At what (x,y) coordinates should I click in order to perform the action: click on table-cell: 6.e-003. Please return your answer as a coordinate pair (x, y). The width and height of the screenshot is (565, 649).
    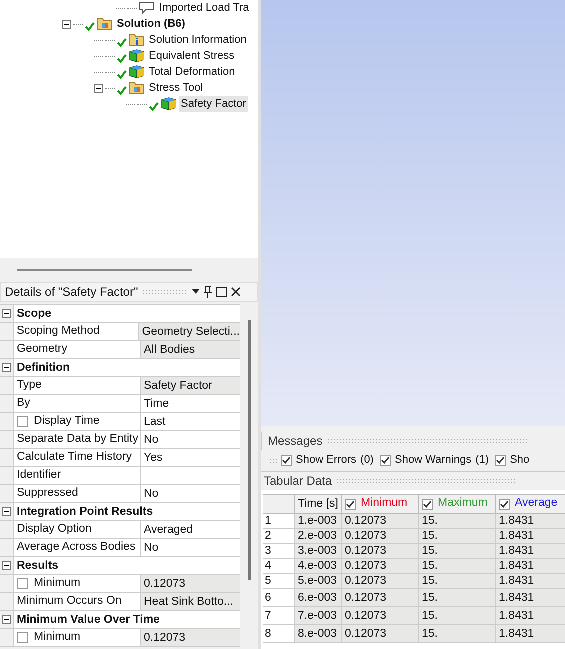
    Looking at the image, I should click on (318, 598).